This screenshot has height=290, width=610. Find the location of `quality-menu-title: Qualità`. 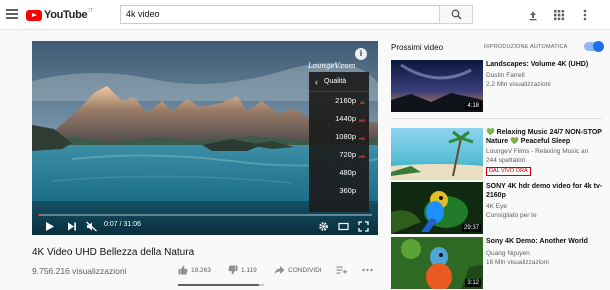

quality-menu-title: Qualità is located at coordinates (335, 81).